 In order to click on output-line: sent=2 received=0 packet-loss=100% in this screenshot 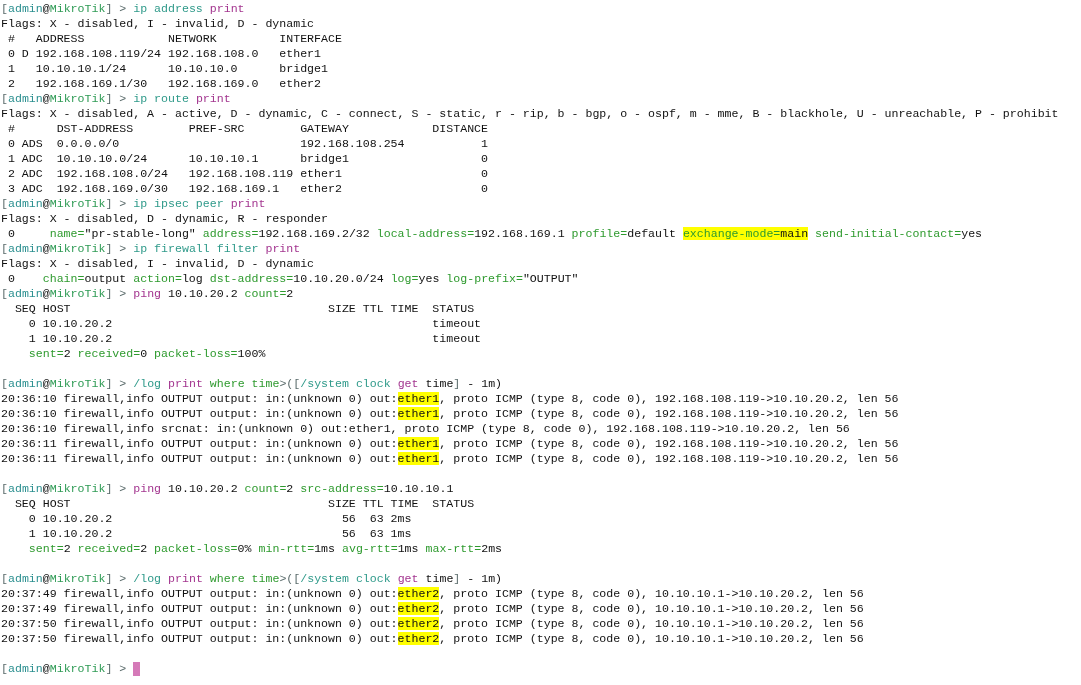, I will do `click(146, 353)`.